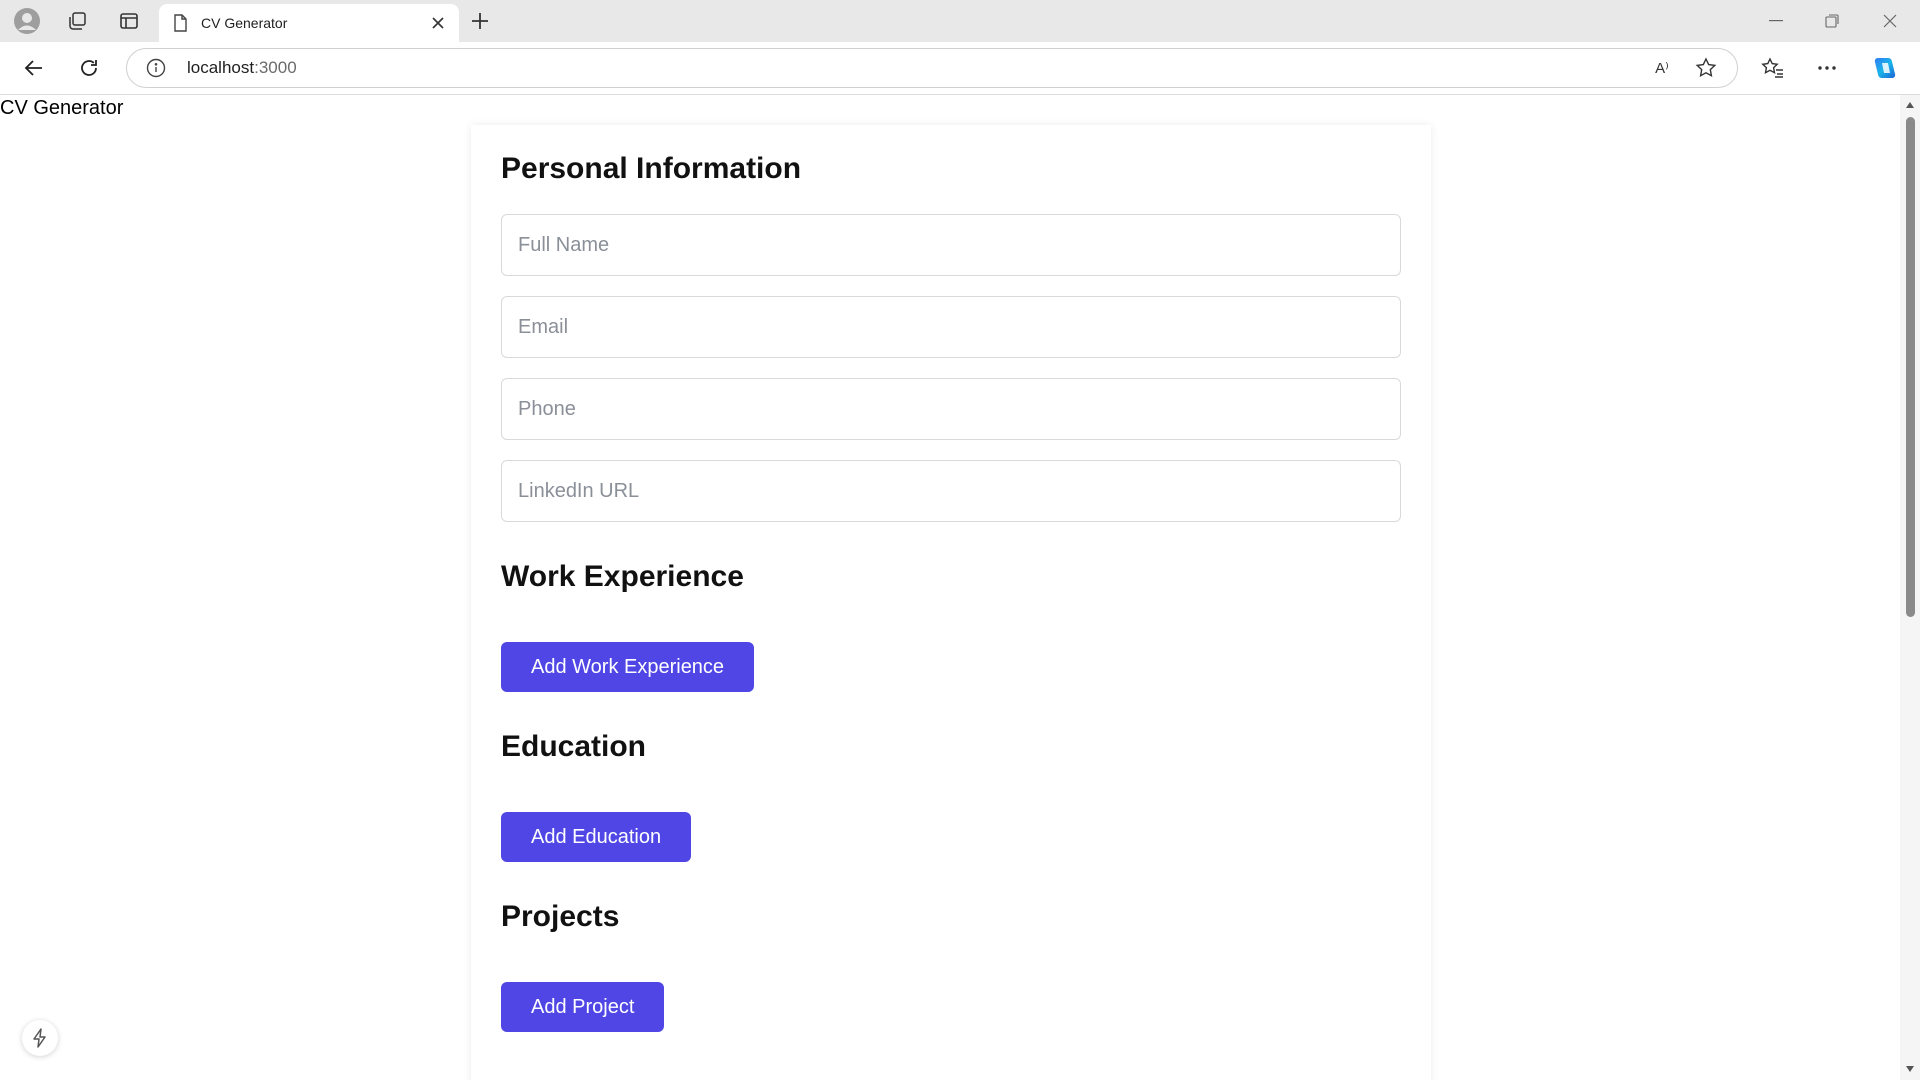  I want to click on browser-tab-bar: CV Generator, so click(960, 21).